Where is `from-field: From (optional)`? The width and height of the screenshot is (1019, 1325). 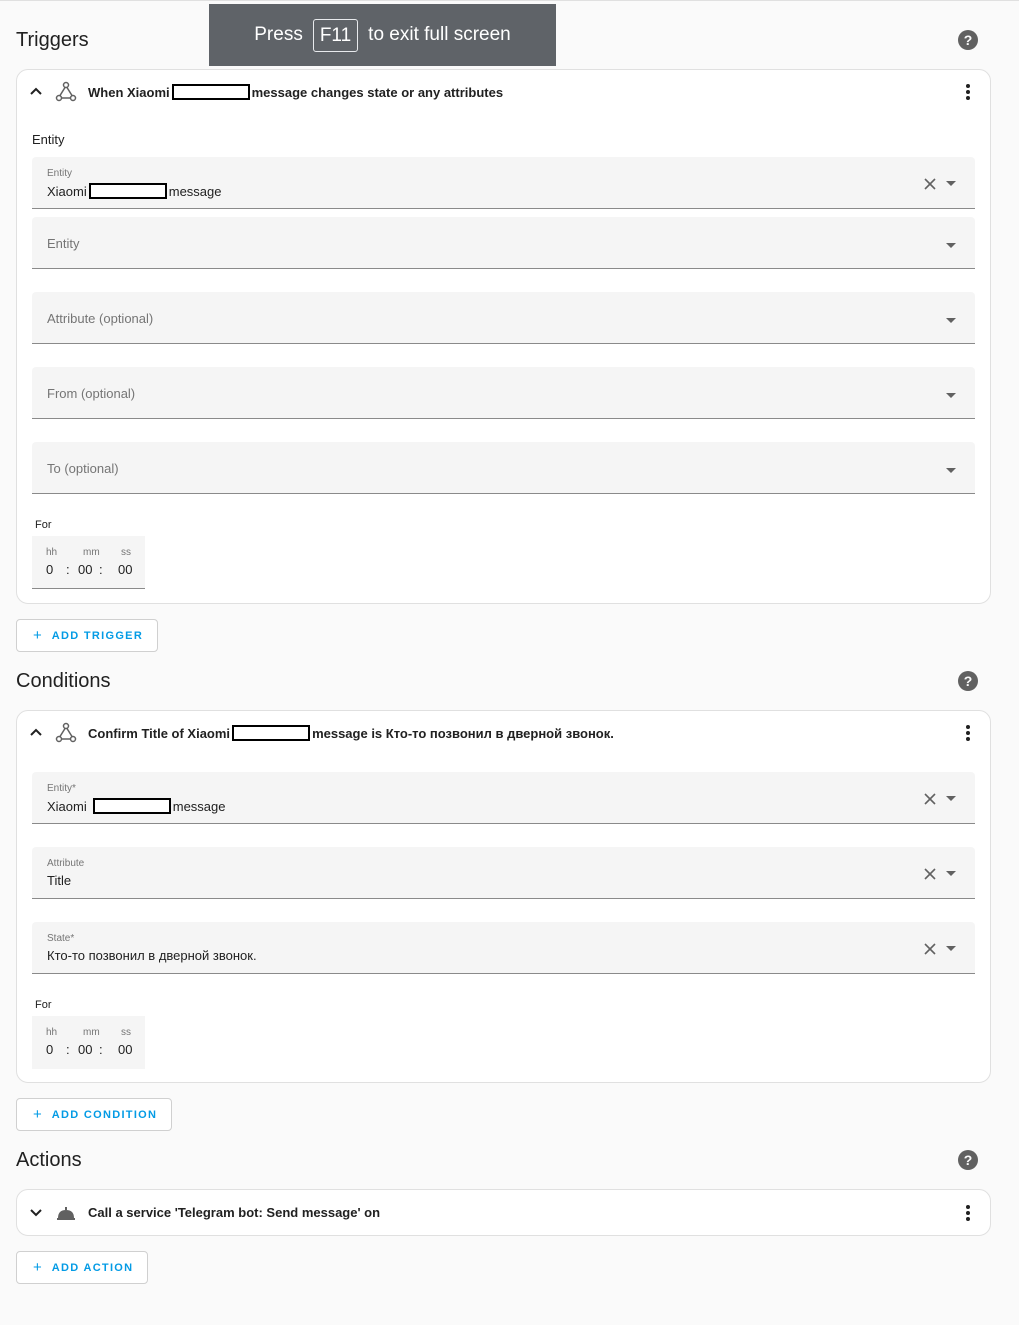
from-field: From (optional) is located at coordinates (503, 393).